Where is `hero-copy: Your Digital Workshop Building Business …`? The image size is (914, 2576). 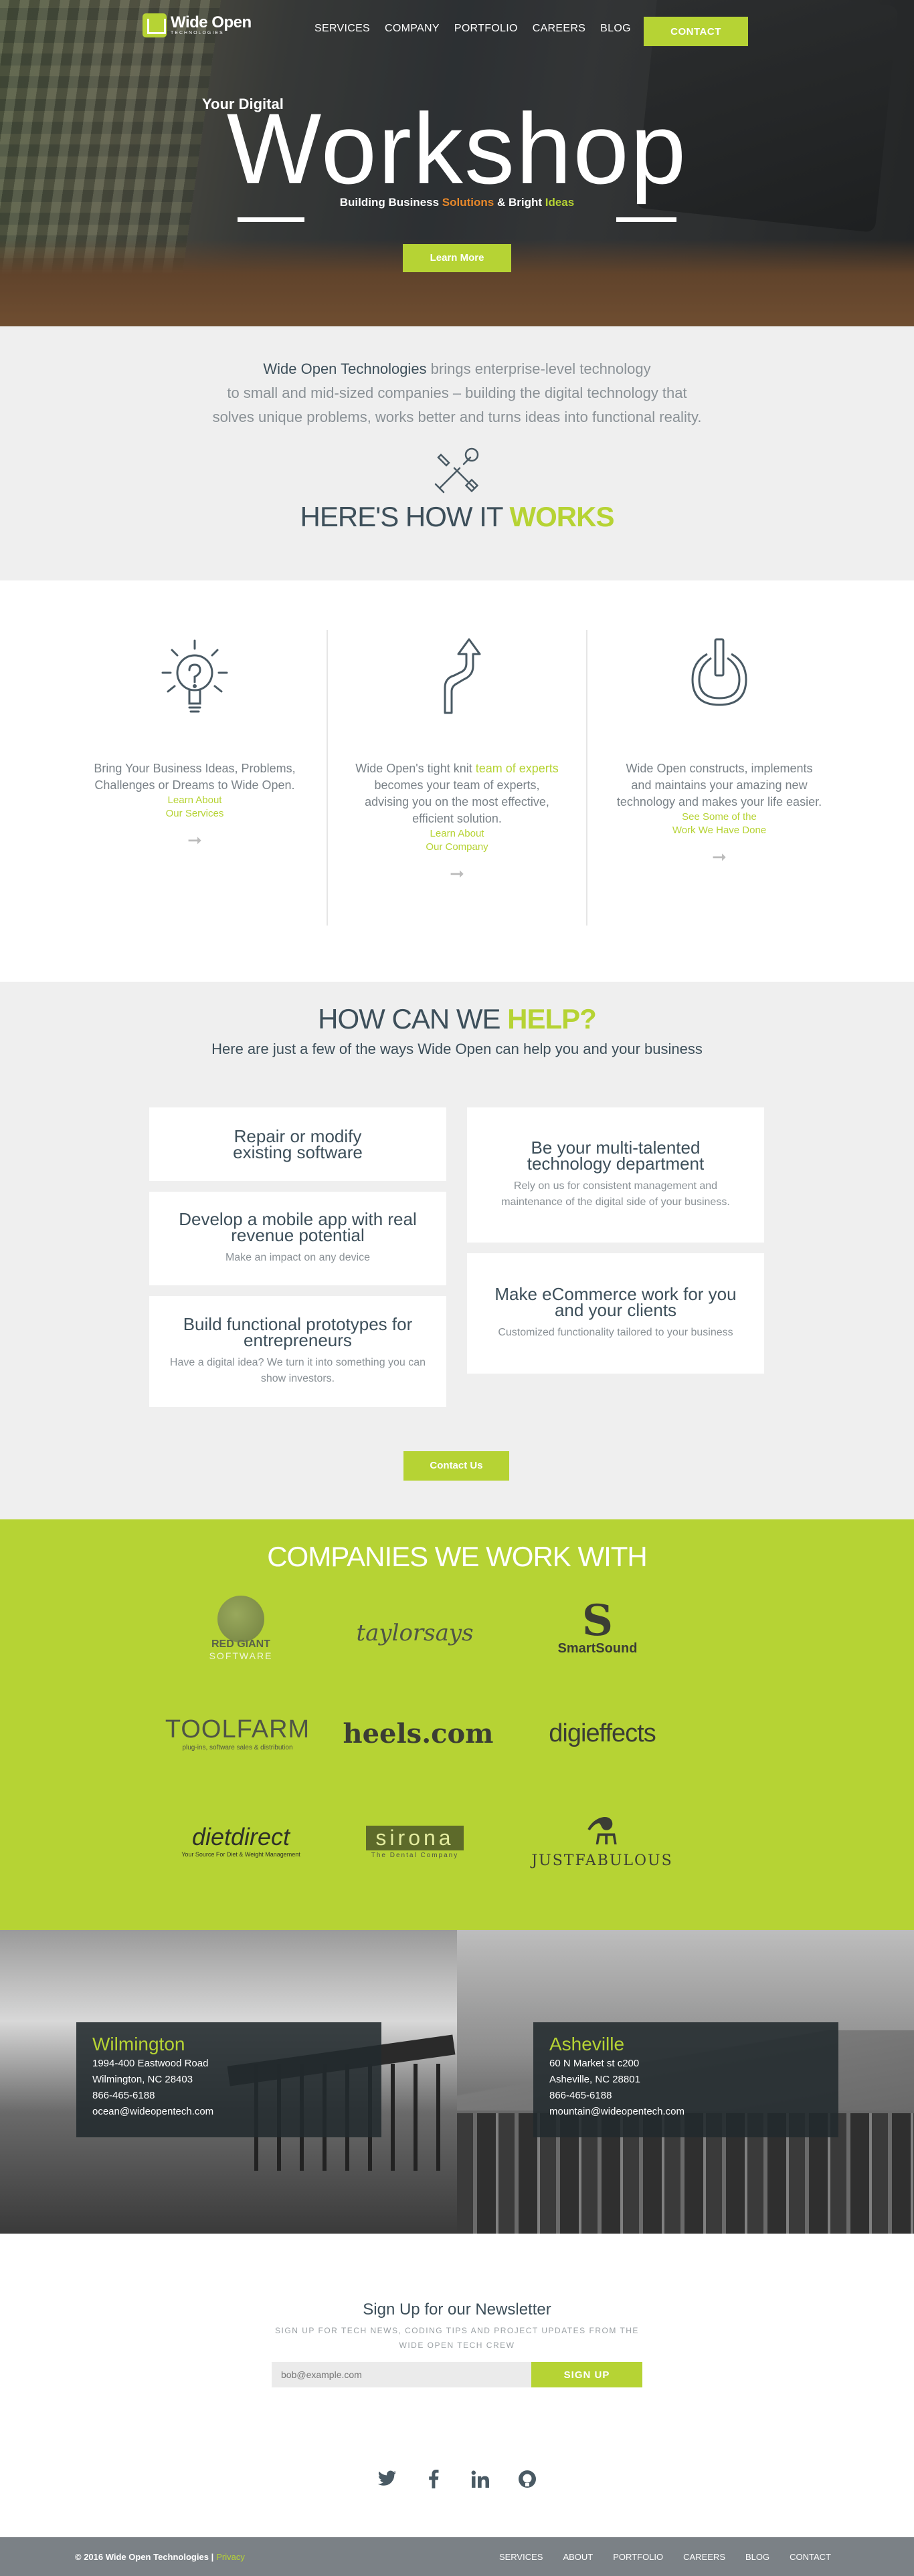 hero-copy: Your Digital Workshop Building Business … is located at coordinates (457, 181).